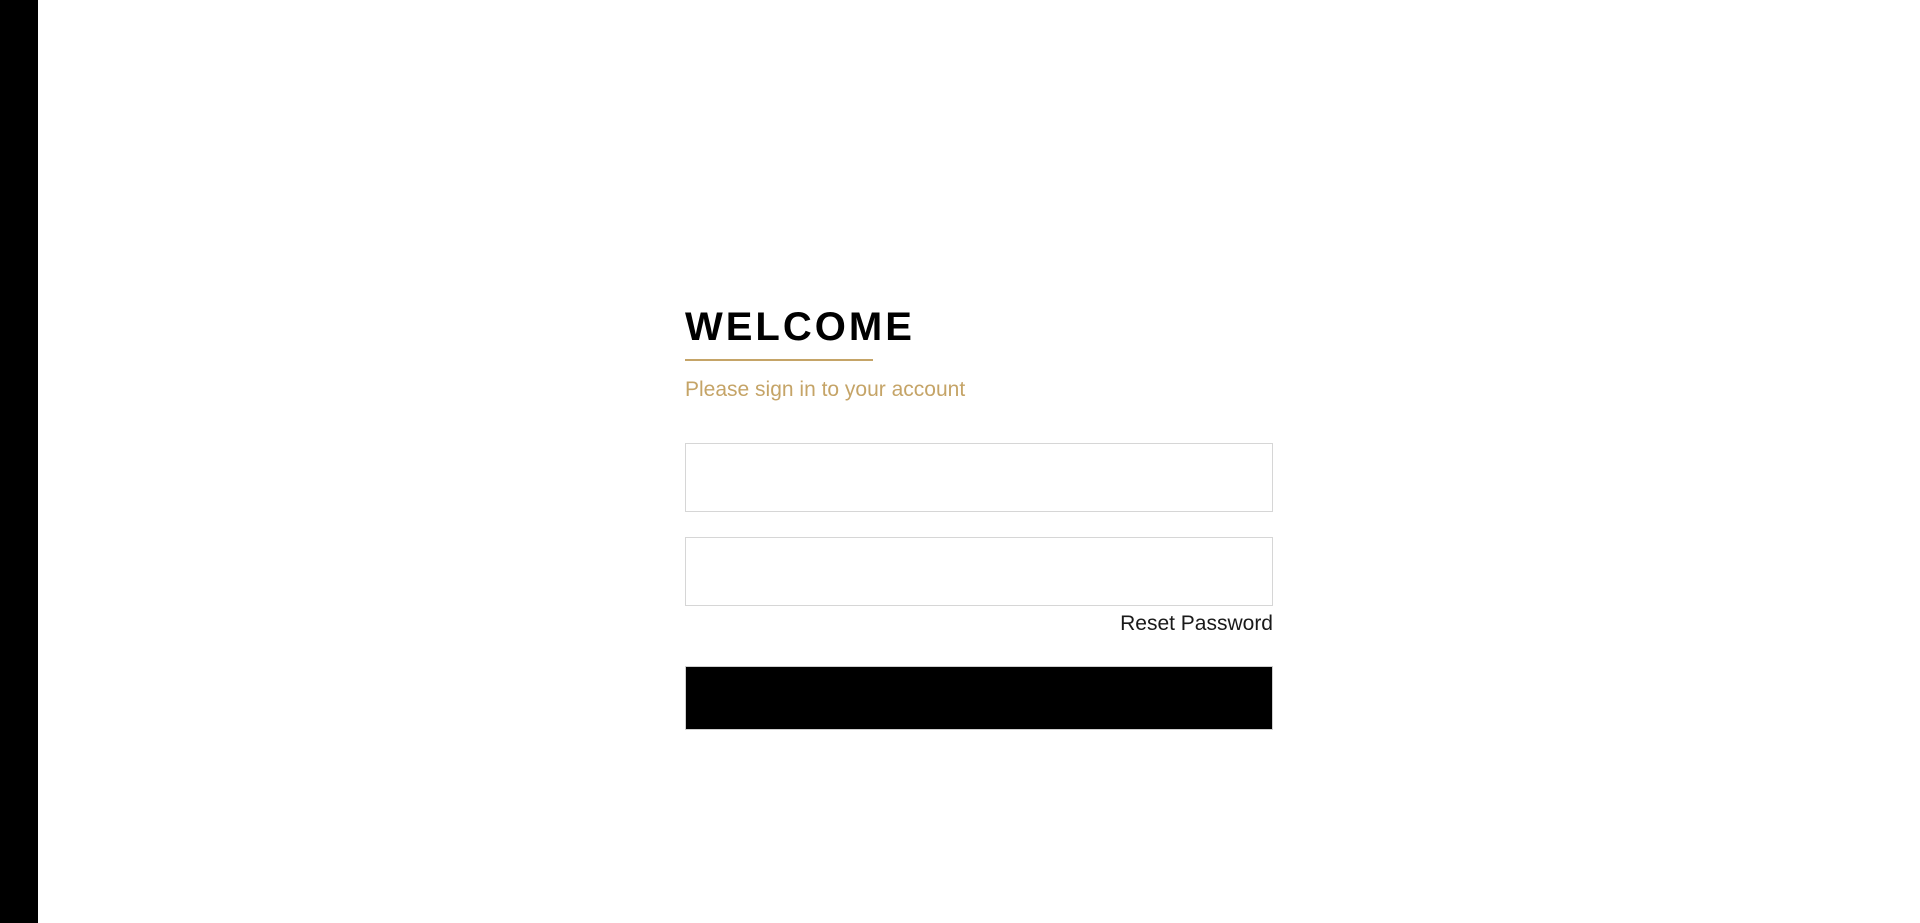 The height and width of the screenshot is (923, 1920). What do you see at coordinates (800, 327) in the screenshot?
I see `page-title: WELCOME` at bounding box center [800, 327].